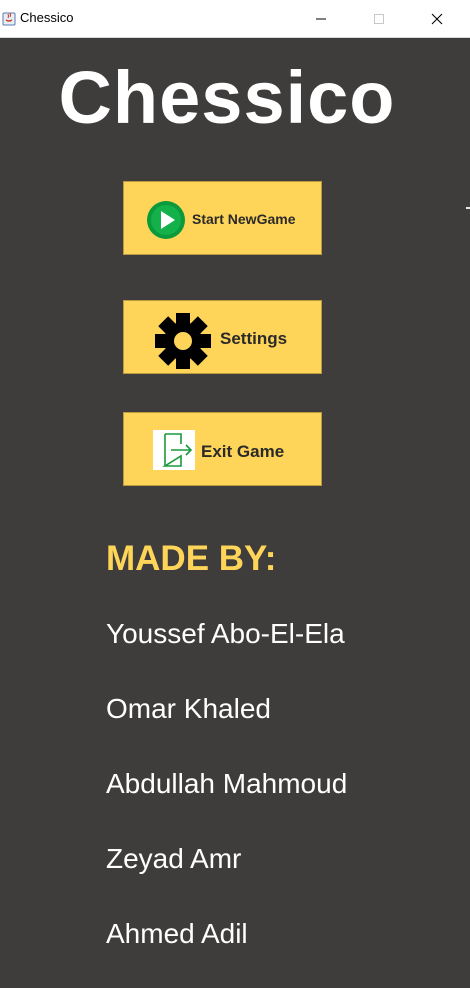 The width and height of the screenshot is (470, 988). I want to click on close-icon, so click(437, 18).